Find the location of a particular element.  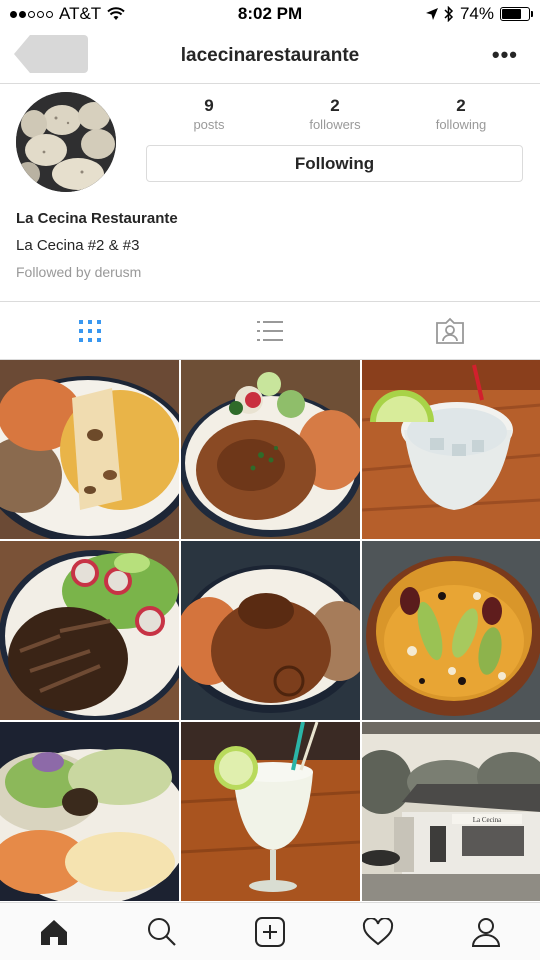

nav-profile is located at coordinates (486, 932).